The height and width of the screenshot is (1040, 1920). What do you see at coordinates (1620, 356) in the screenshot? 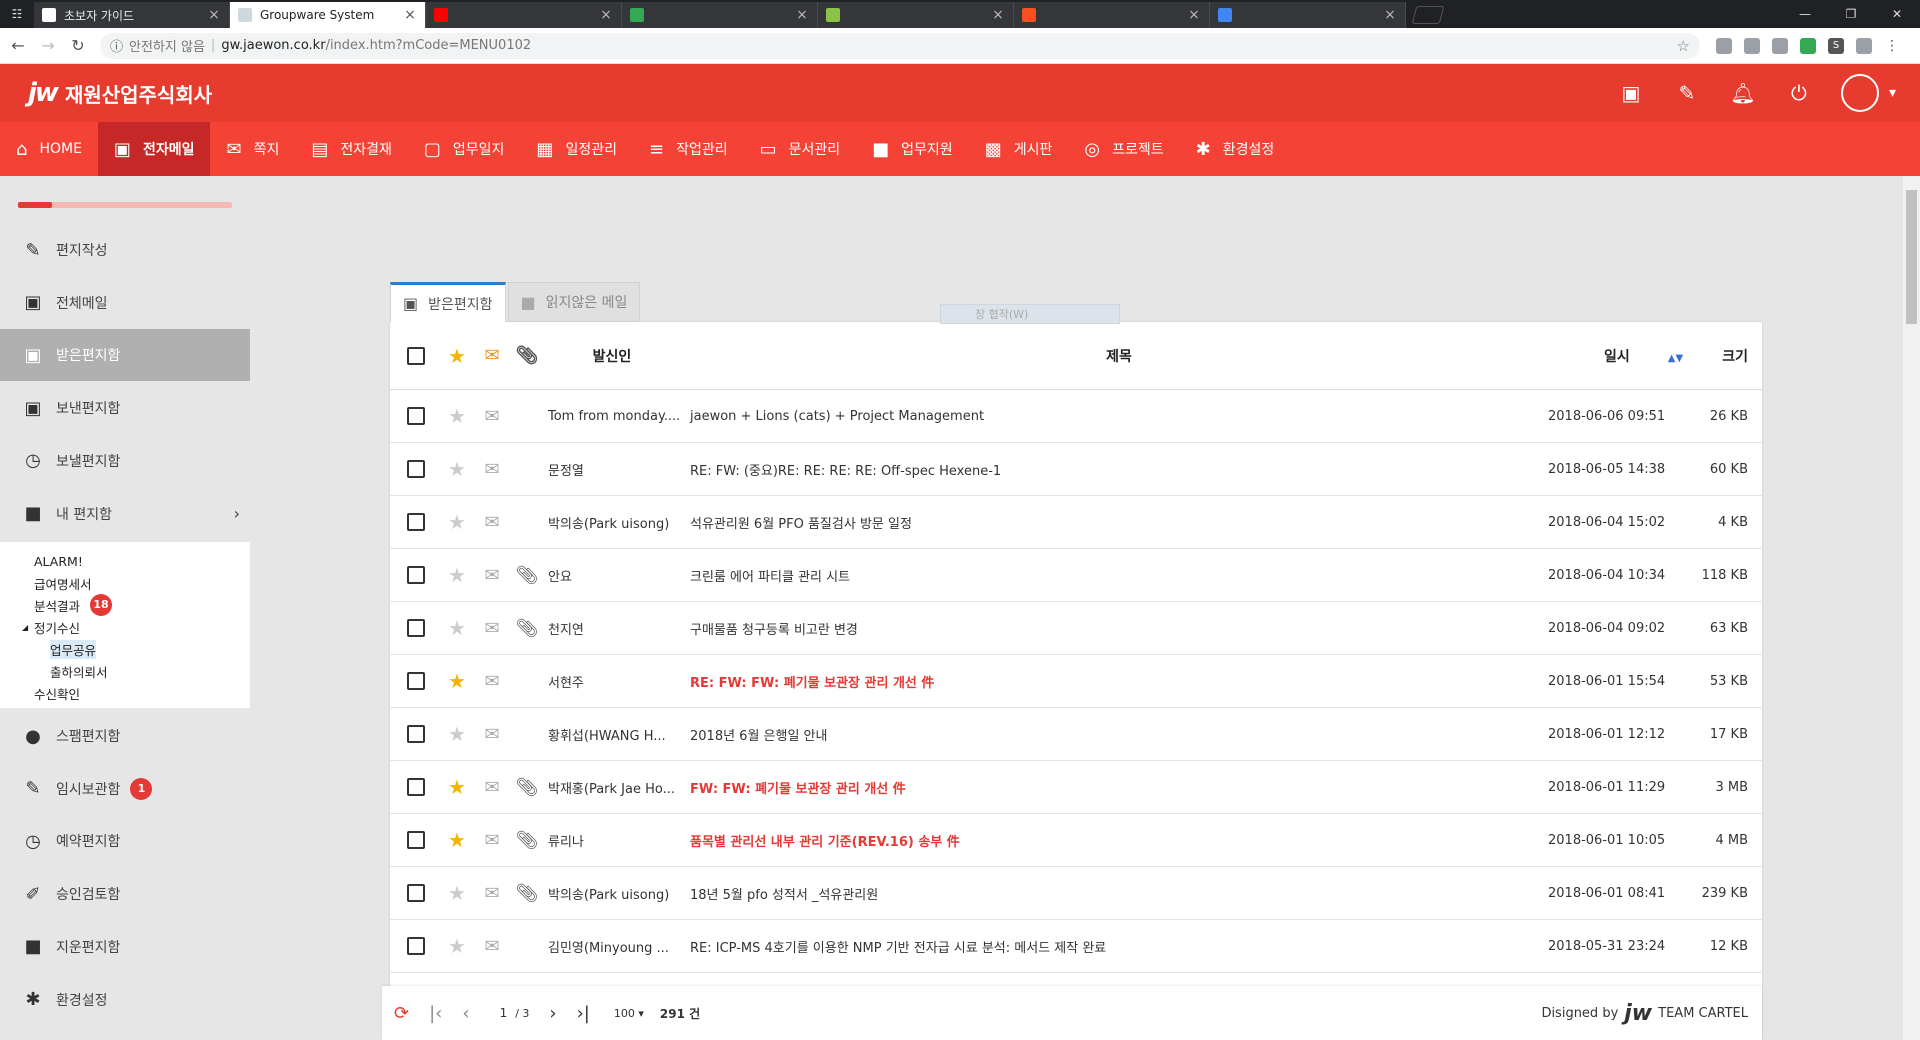
I see `column-date: 일시 ▲▼` at bounding box center [1620, 356].